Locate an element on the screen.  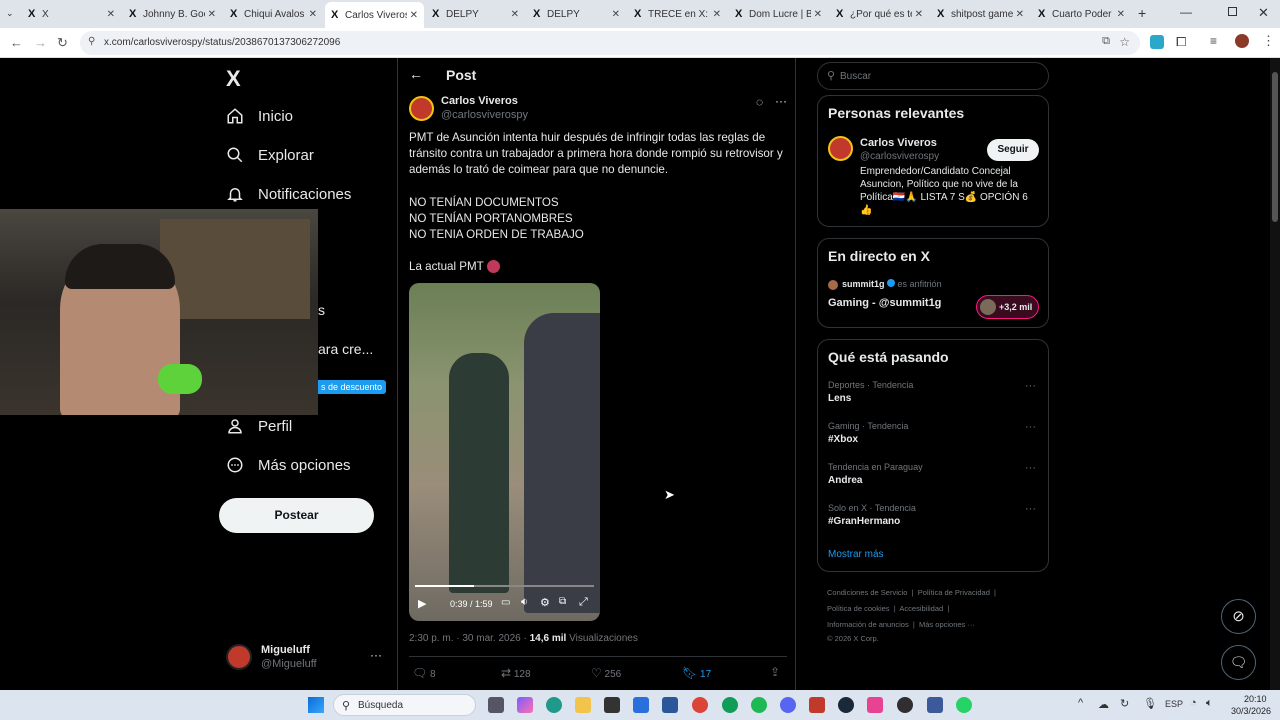
browser-tab: Xshitpost game ✕ is located at coordinates (980, 14).